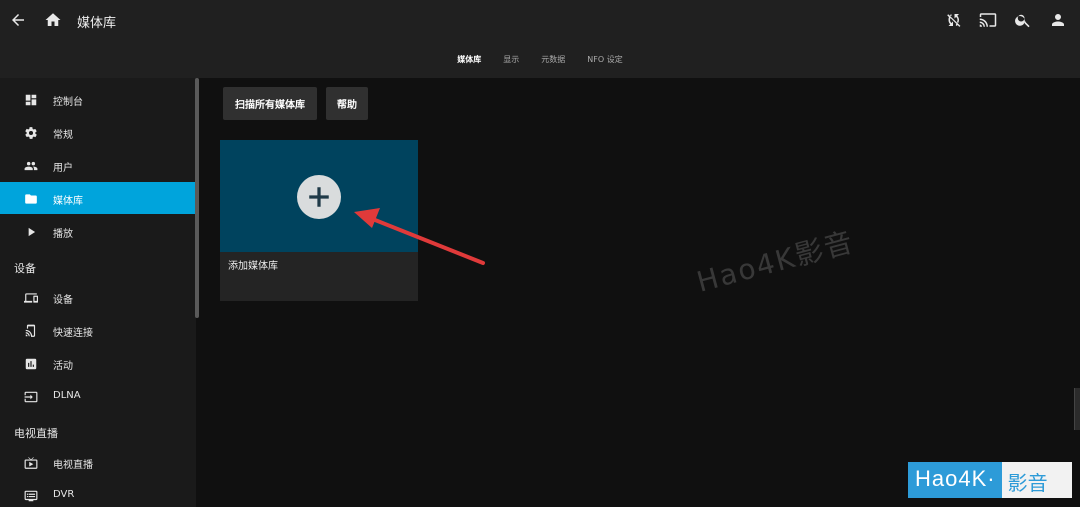 The height and width of the screenshot is (507, 1080). What do you see at coordinates (1077, 409) in the screenshot?
I see `edge-handle` at bounding box center [1077, 409].